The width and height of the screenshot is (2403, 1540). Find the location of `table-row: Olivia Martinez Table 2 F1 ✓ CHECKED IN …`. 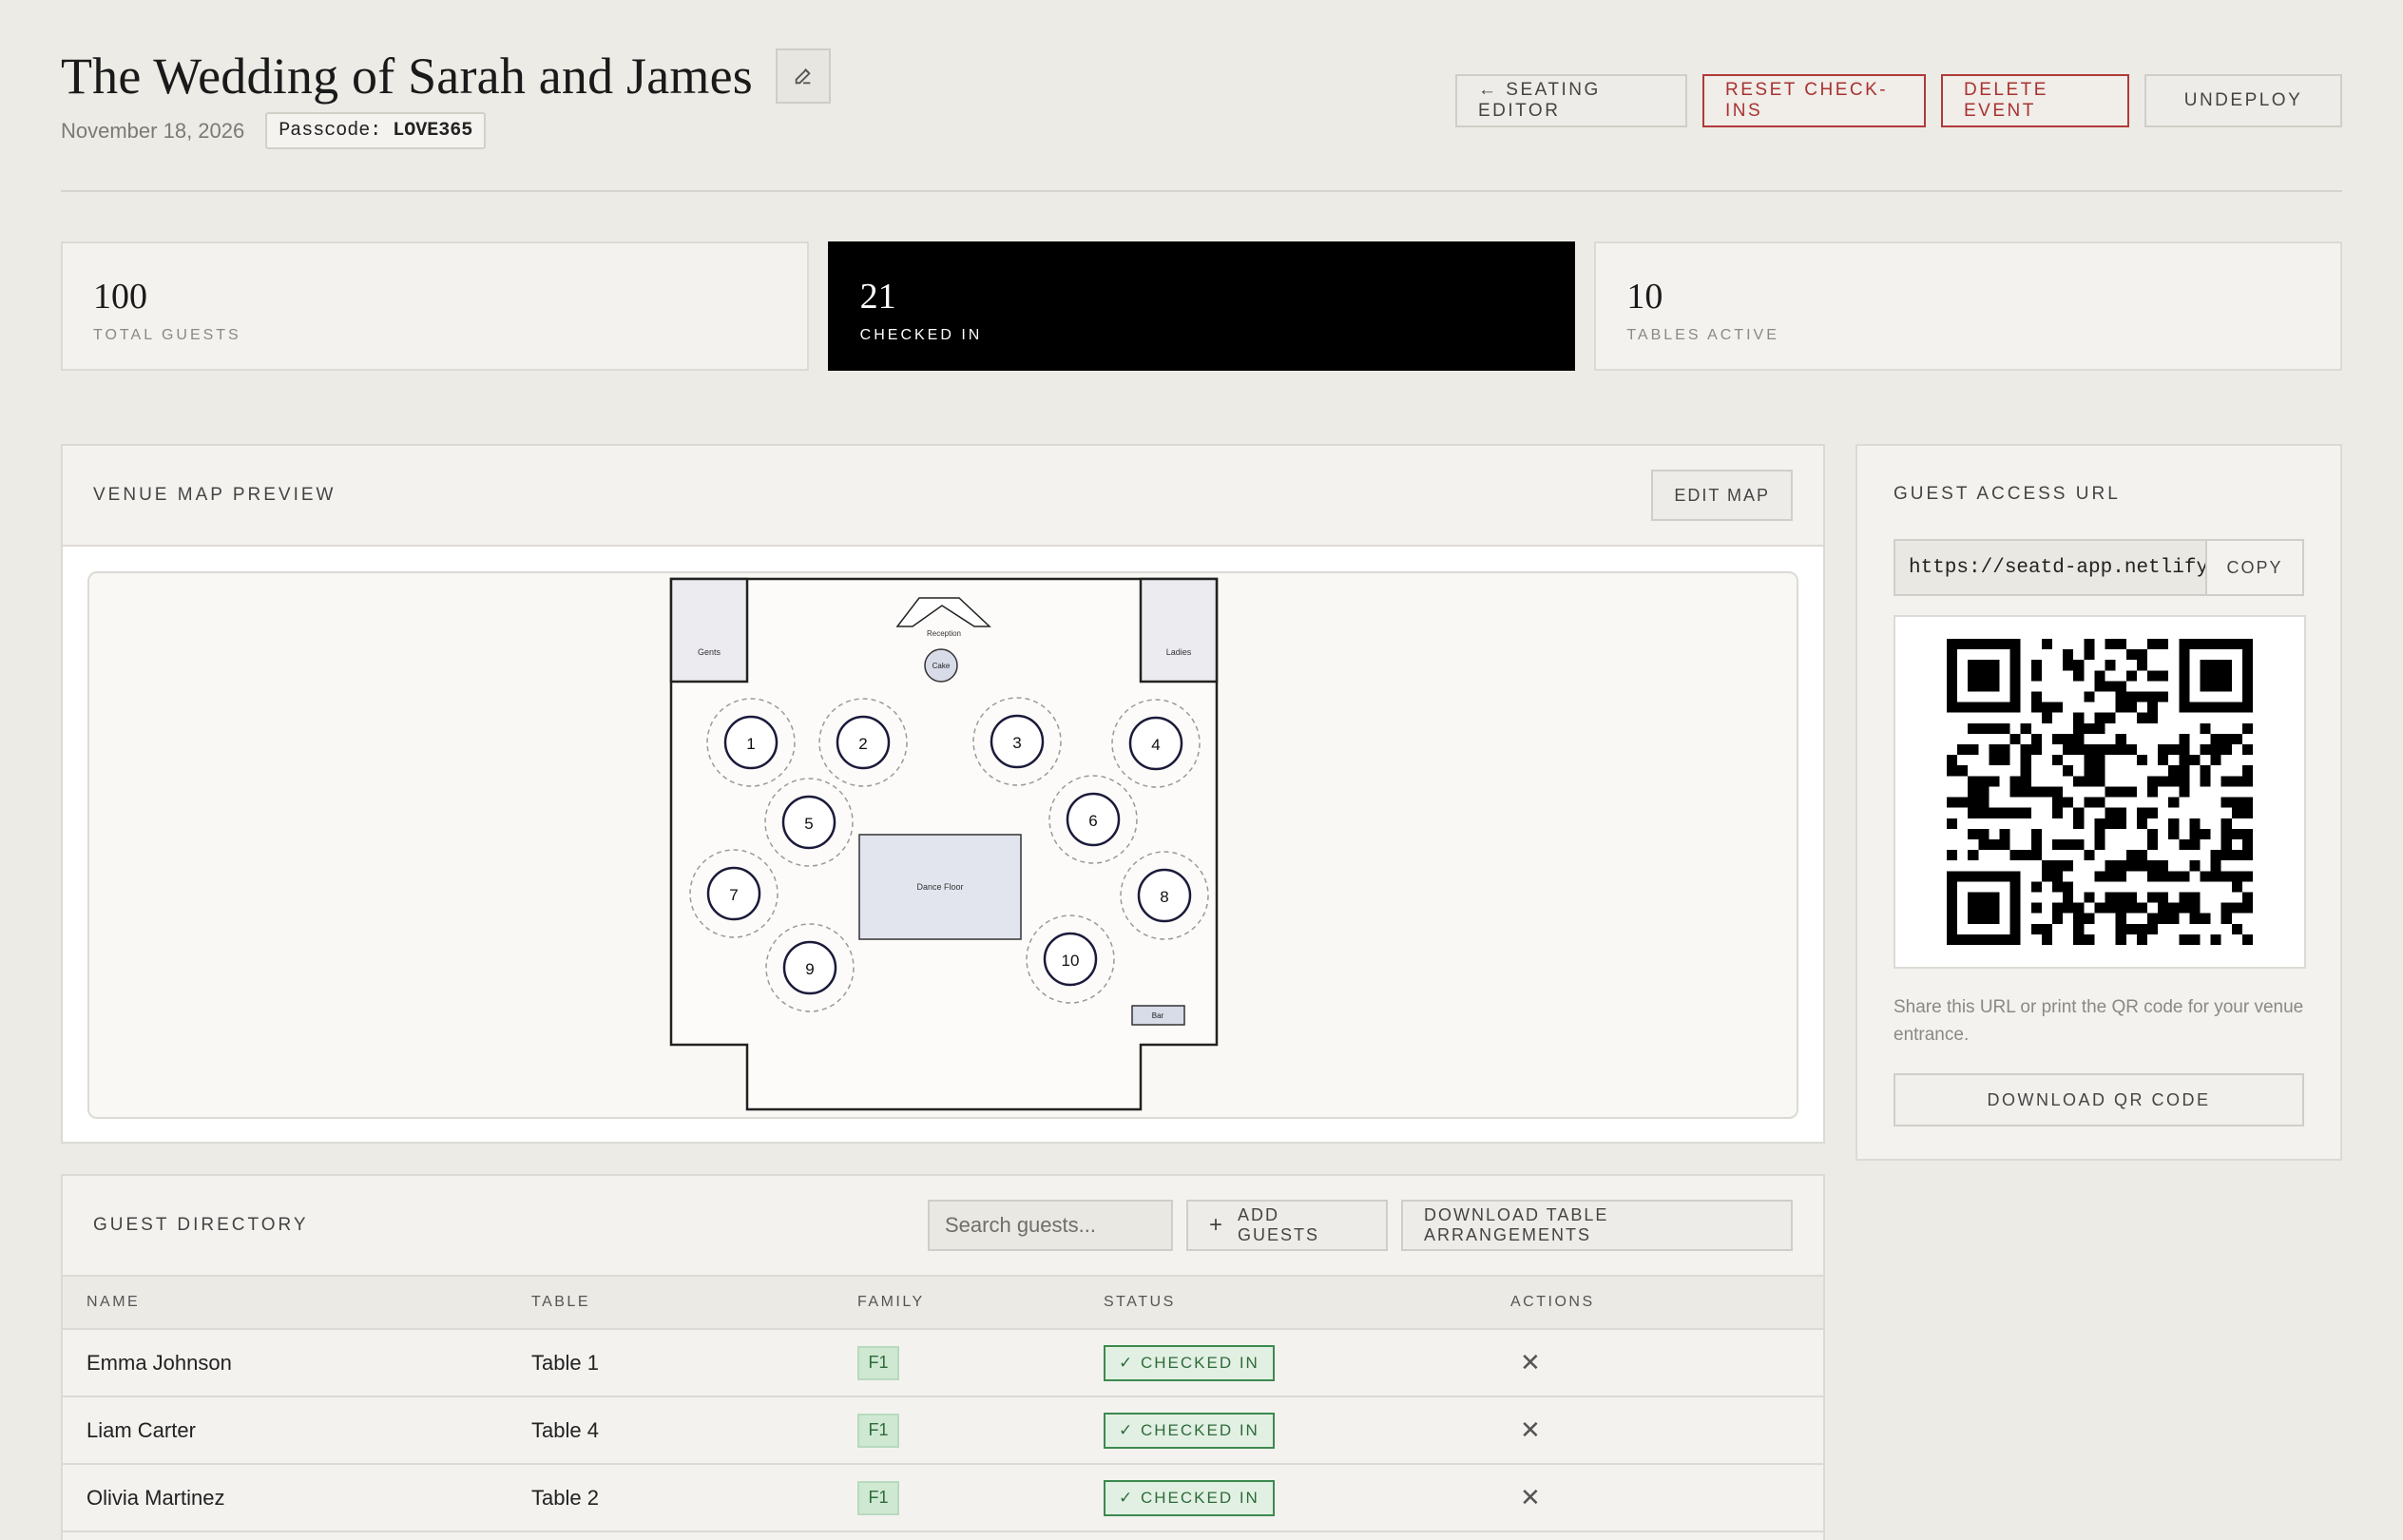

table-row: Olivia Martinez Table 2 F1 ✓ CHECKED IN … is located at coordinates (943, 1498).